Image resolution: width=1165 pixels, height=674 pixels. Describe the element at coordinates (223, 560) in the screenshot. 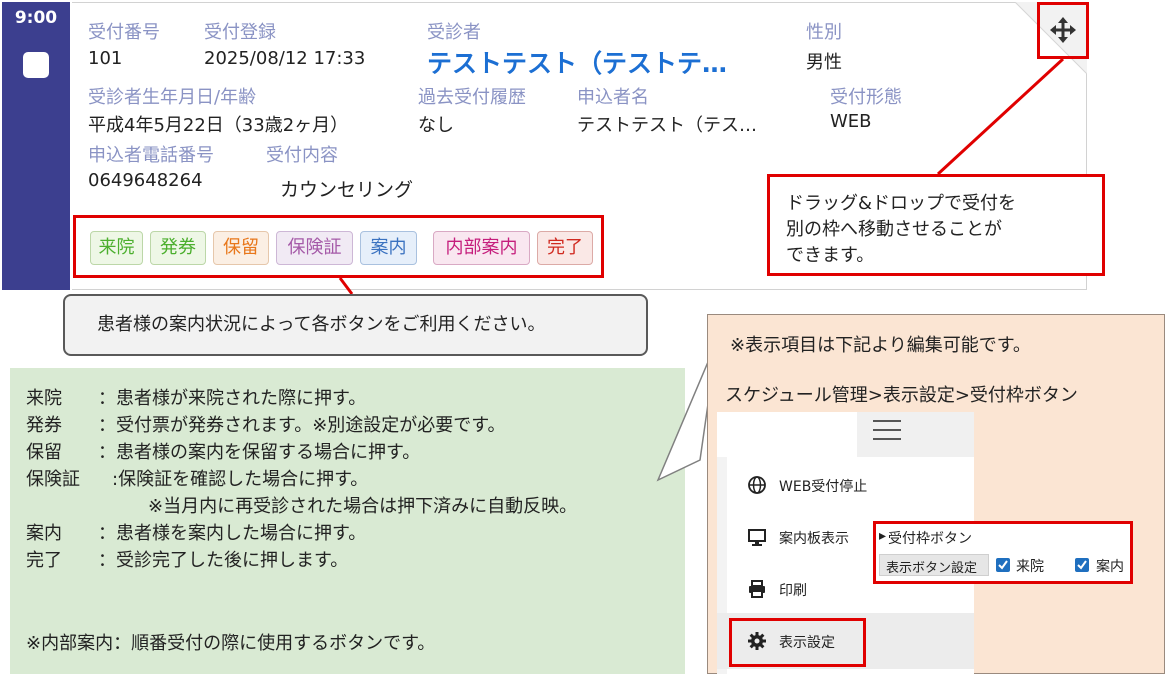

I see `desc-complete: ：受診完了した後に押します。` at that location.